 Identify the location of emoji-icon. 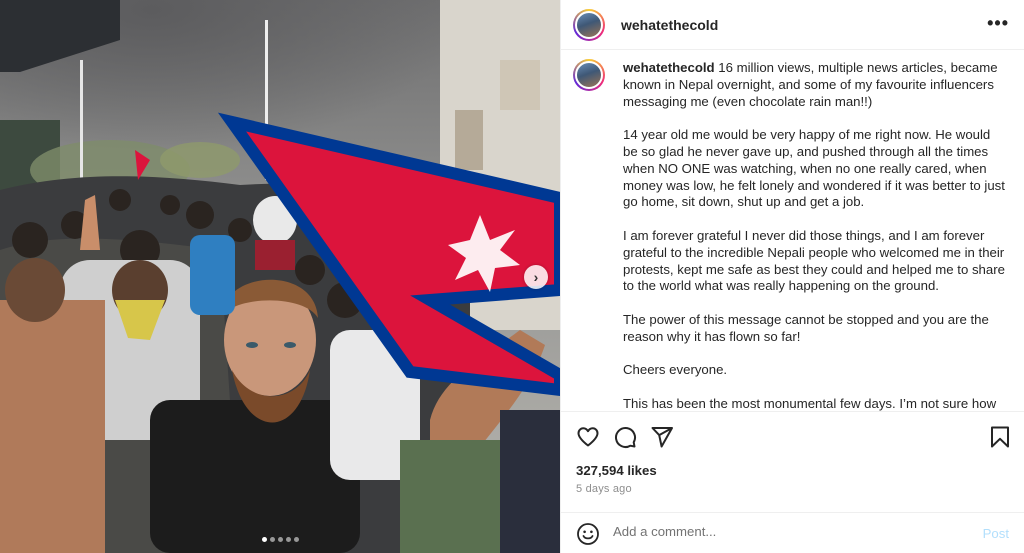
(588, 536).